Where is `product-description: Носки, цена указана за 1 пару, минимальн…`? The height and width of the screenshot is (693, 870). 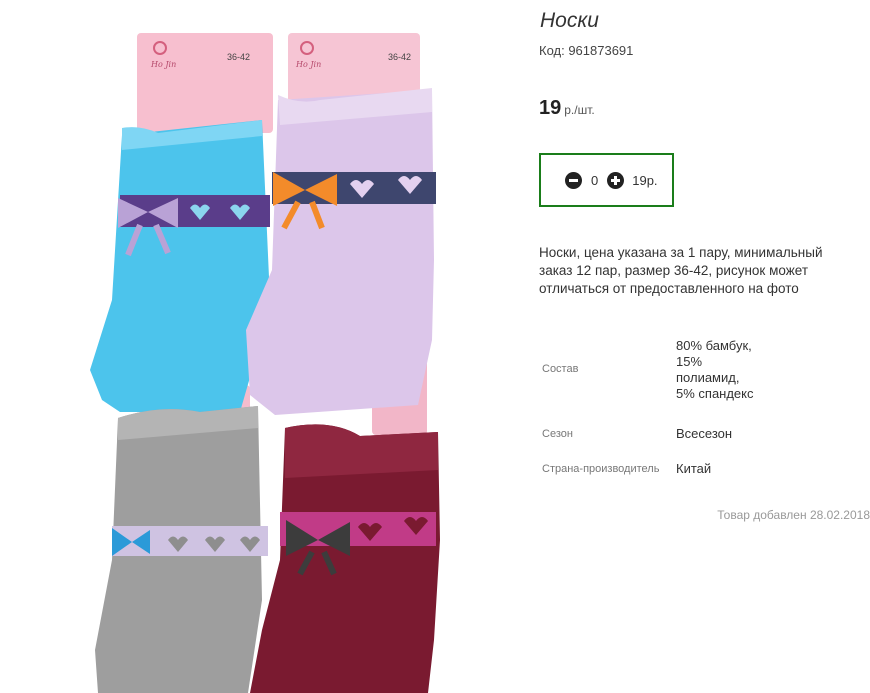
product-description: Носки, цена указана за 1 пару, минимальн… is located at coordinates (681, 270).